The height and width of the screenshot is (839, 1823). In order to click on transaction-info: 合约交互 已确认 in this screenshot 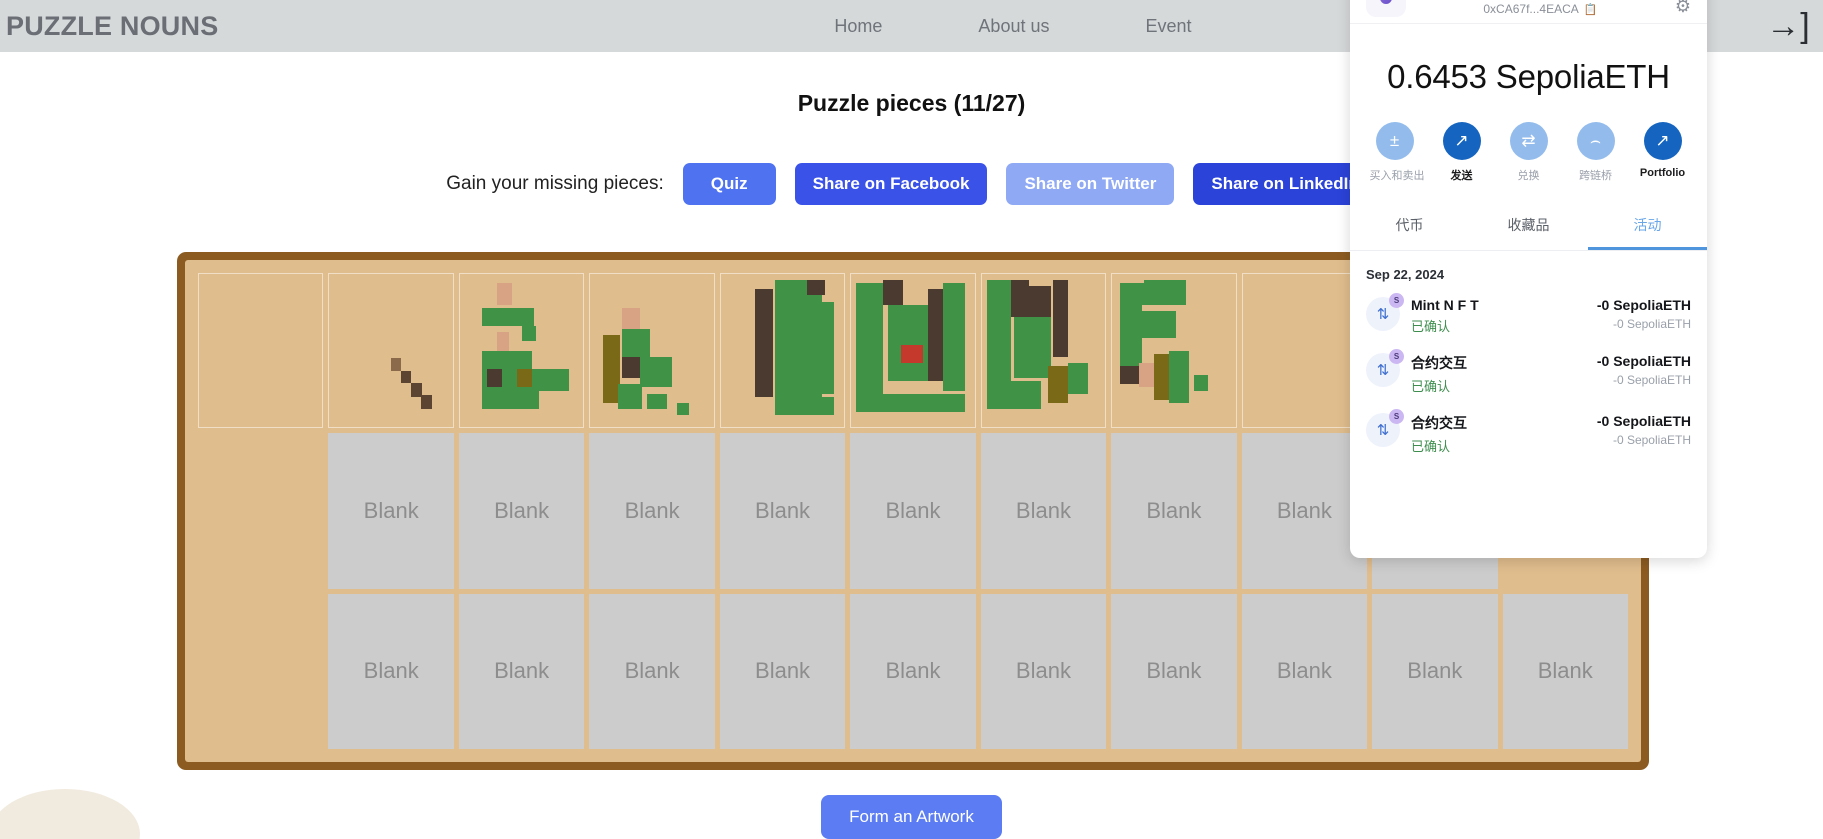, I will do `click(1504, 434)`.